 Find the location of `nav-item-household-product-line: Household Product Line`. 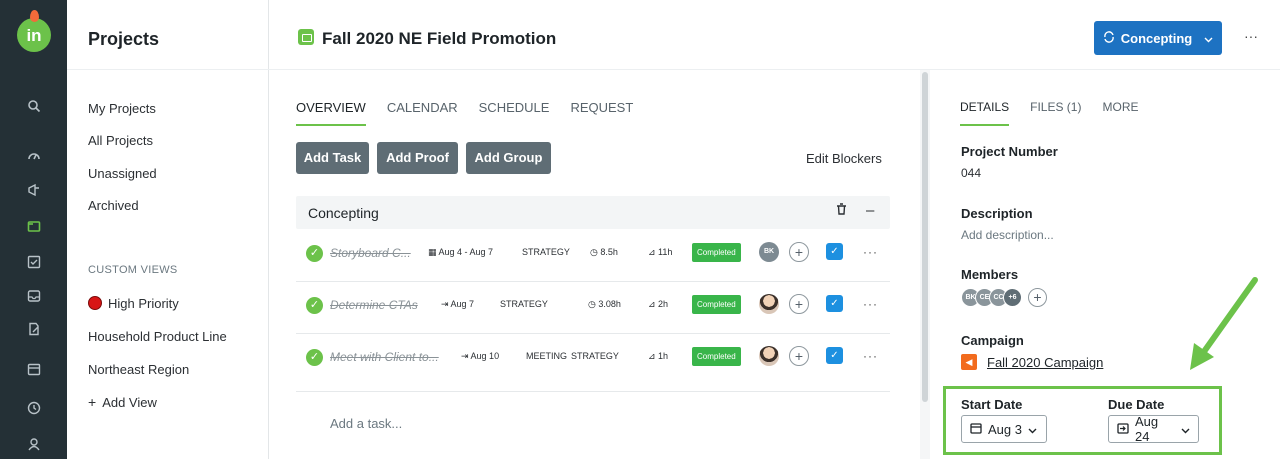

nav-item-household-product-line: Household Product Line is located at coordinates (157, 336).